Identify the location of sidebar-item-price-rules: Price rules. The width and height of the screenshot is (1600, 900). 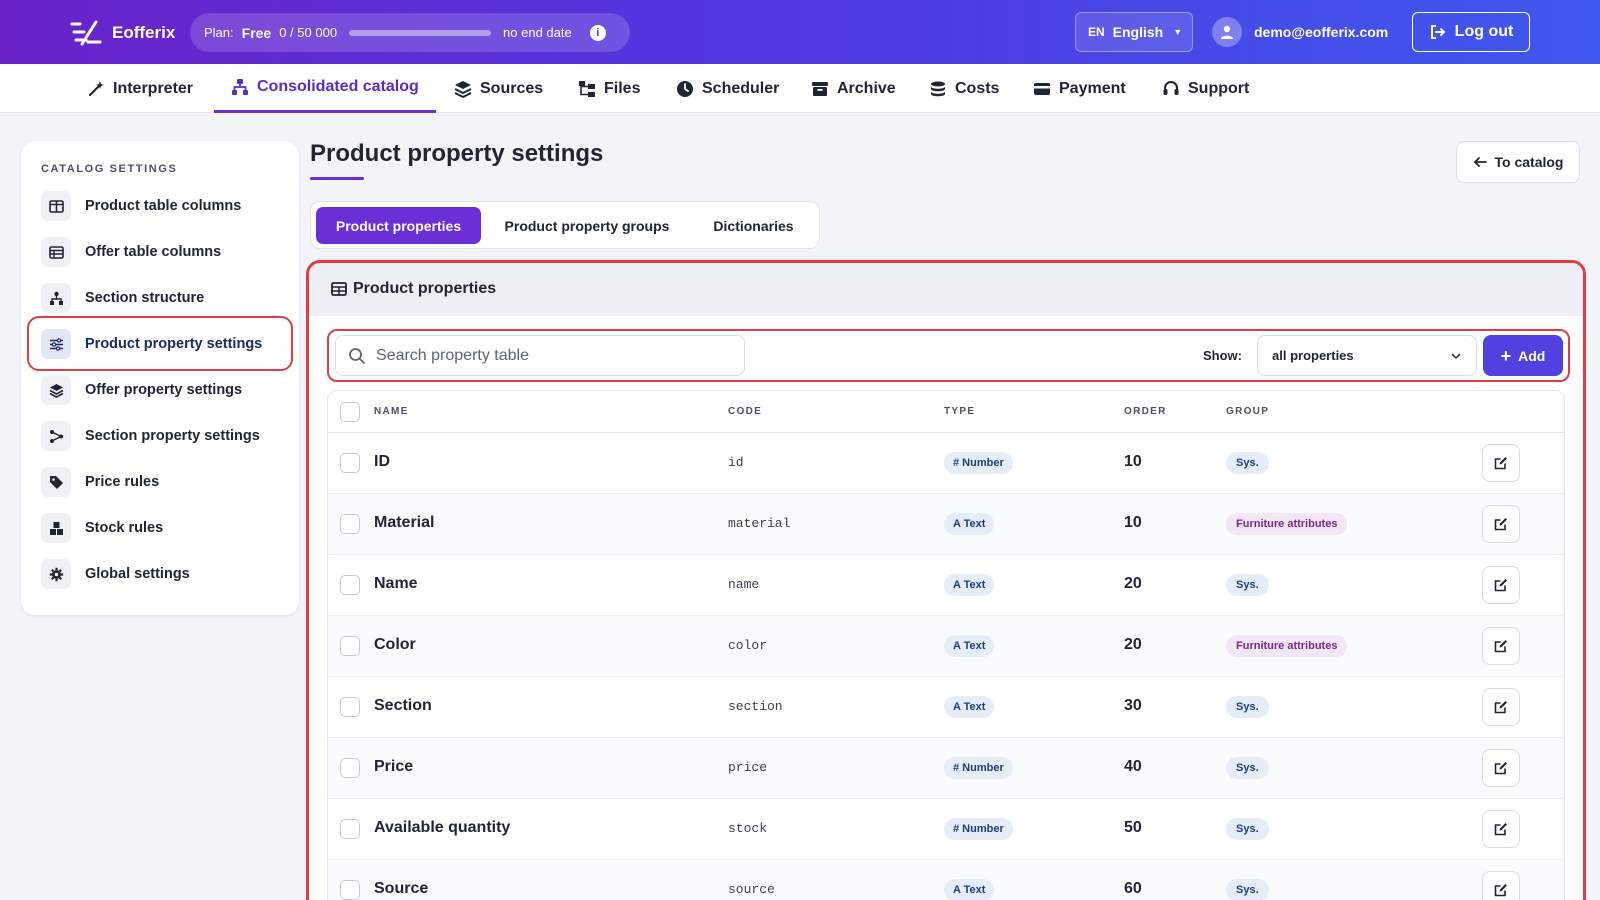
(166, 482).